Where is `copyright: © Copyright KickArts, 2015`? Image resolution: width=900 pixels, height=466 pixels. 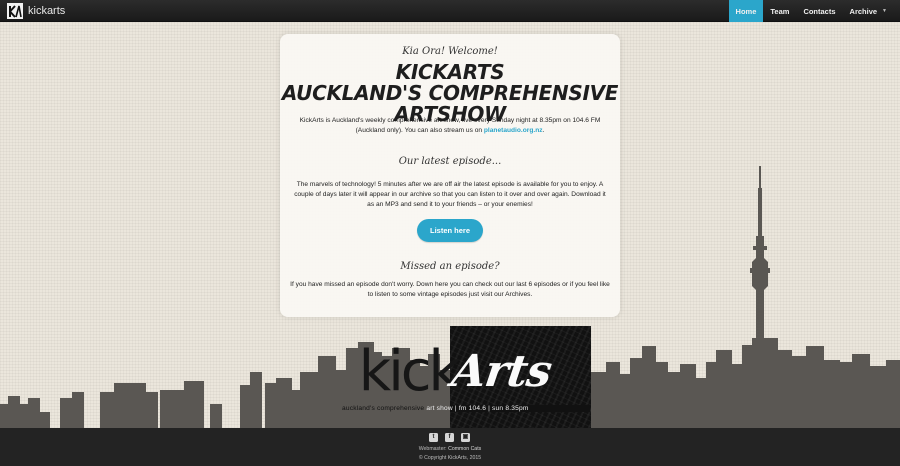 copyright: © Copyright KickArts, 2015 is located at coordinates (450, 458).